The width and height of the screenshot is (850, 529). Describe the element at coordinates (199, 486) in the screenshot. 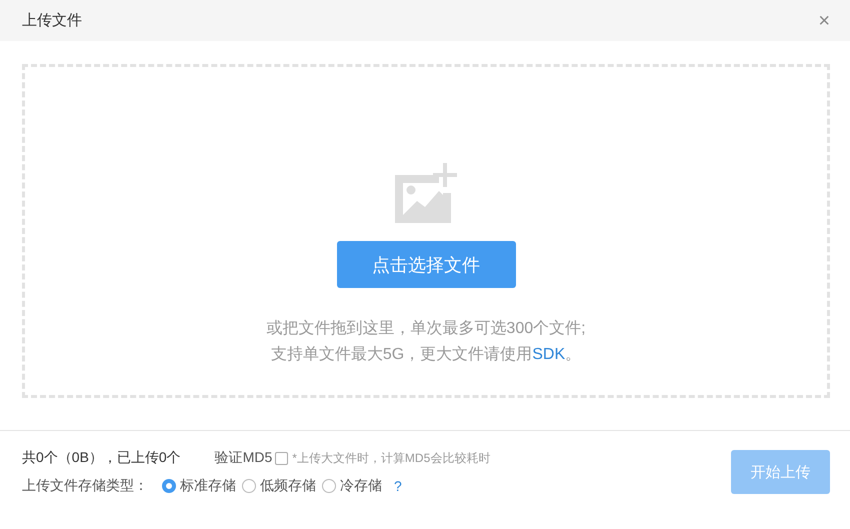

I see `storage-option: 标准存储` at that location.